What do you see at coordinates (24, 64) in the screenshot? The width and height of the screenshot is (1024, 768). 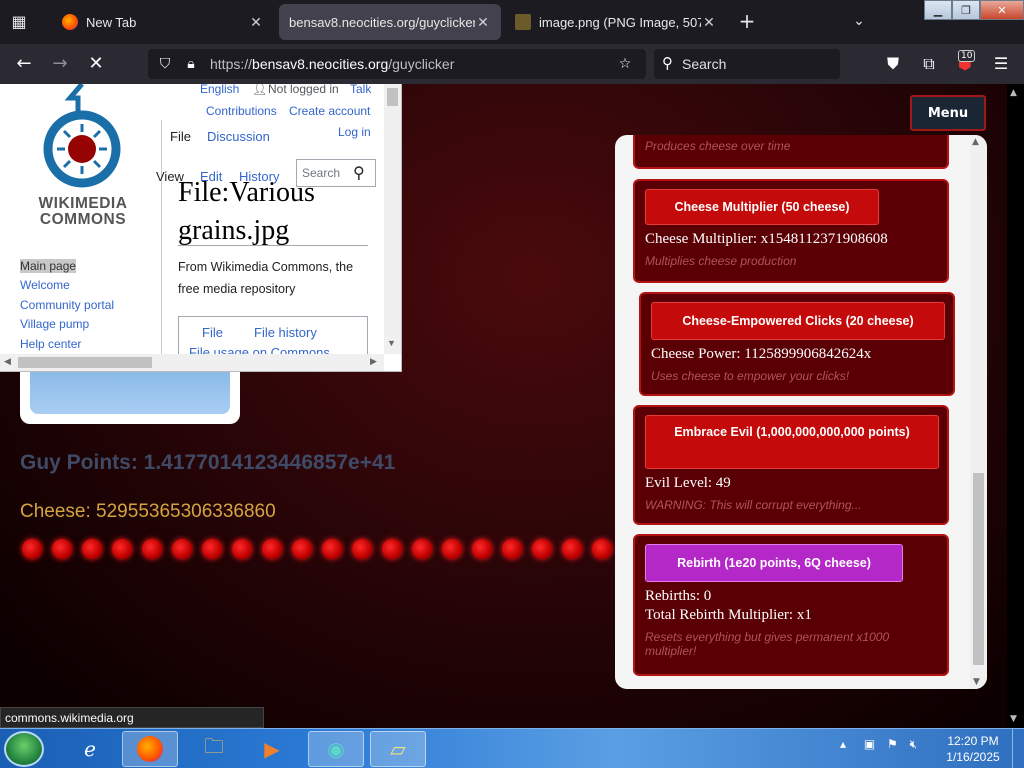 I see `back-button: ←` at bounding box center [24, 64].